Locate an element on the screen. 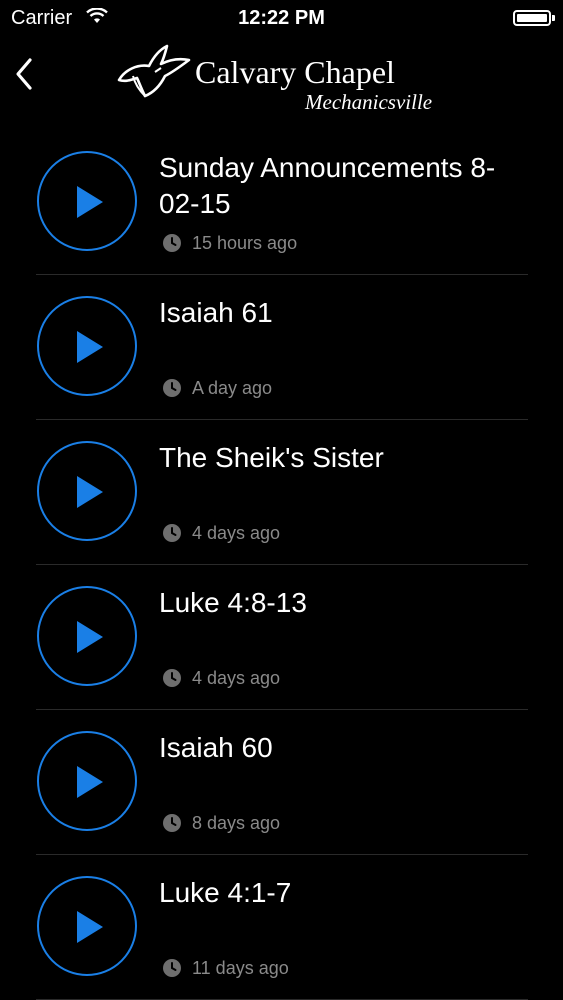  logo-title: Calvary Chapel is located at coordinates (295, 72).